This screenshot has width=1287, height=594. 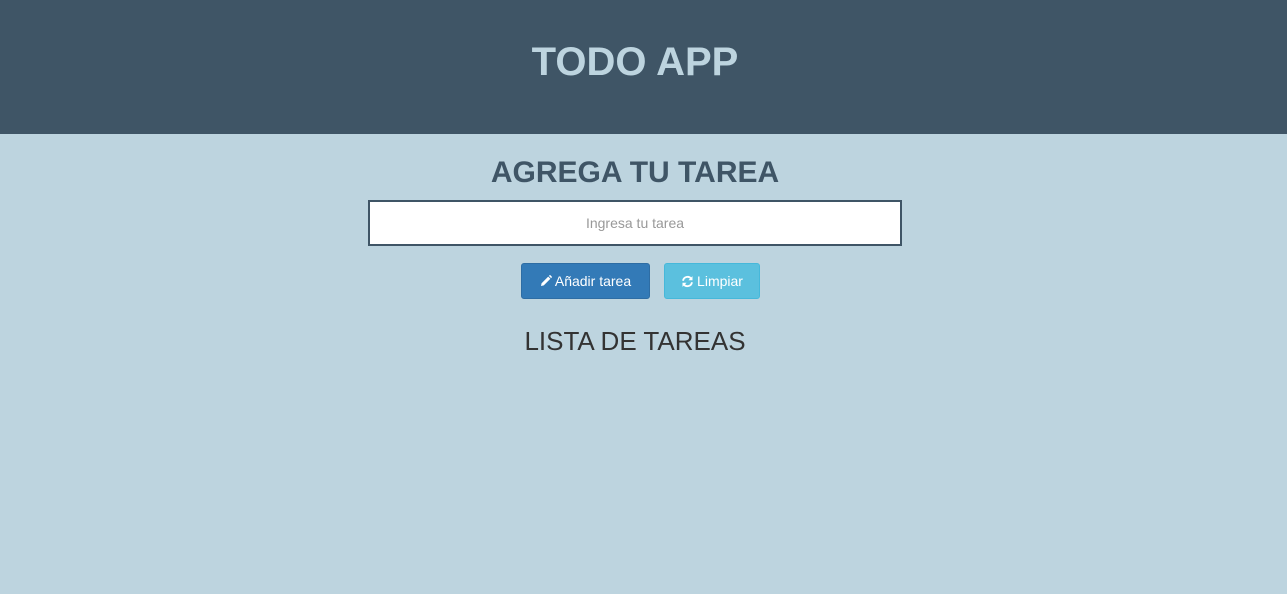 What do you see at coordinates (635, 341) in the screenshot?
I see `task-list-heading: LISTA DE TAREAS` at bounding box center [635, 341].